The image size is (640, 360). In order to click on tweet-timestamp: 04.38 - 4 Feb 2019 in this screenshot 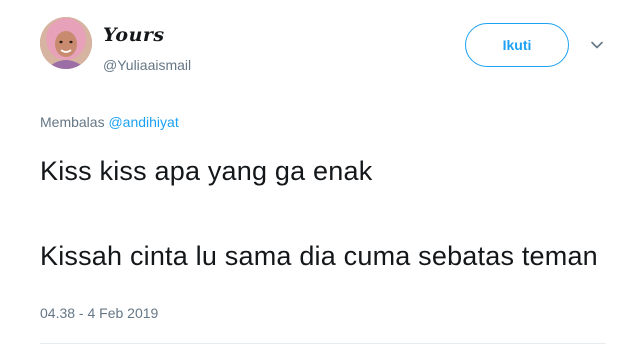, I will do `click(99, 313)`.